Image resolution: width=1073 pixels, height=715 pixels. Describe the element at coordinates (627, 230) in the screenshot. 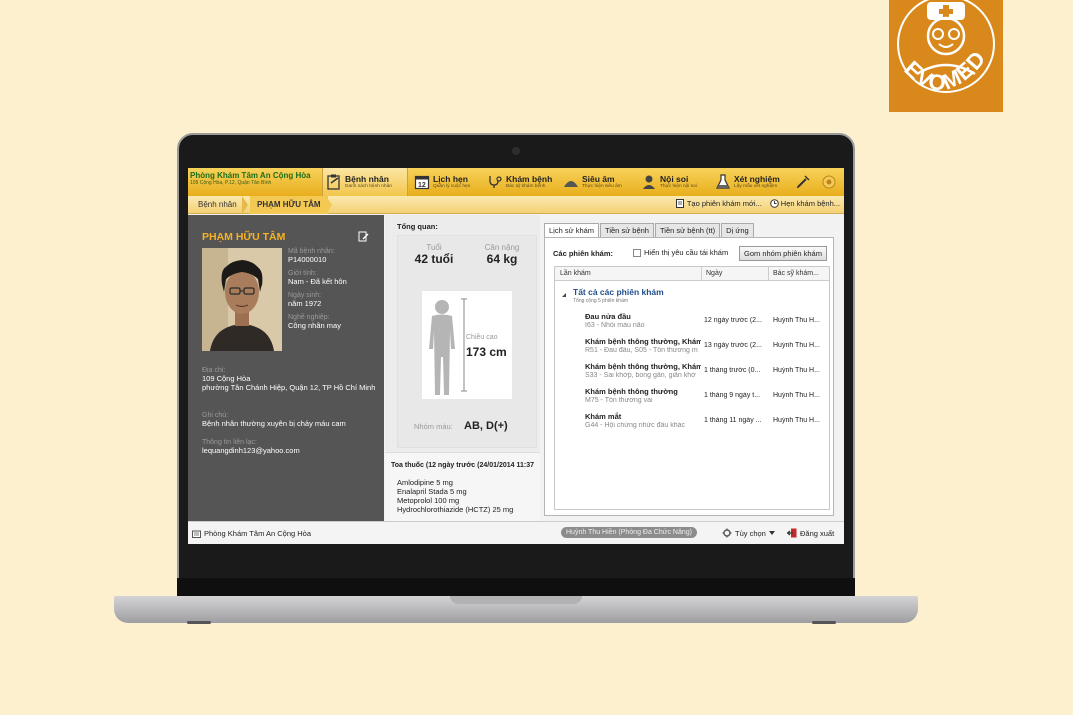

I see `tab-medical-history: Tiền sử bệnh` at that location.